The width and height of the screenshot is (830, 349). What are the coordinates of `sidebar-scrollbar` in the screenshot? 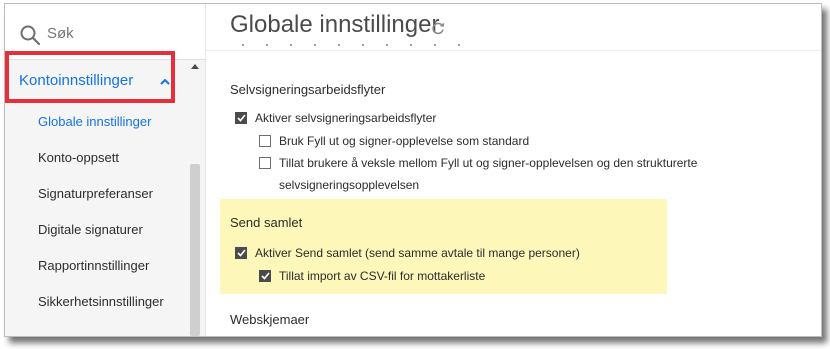 It's located at (195, 198).